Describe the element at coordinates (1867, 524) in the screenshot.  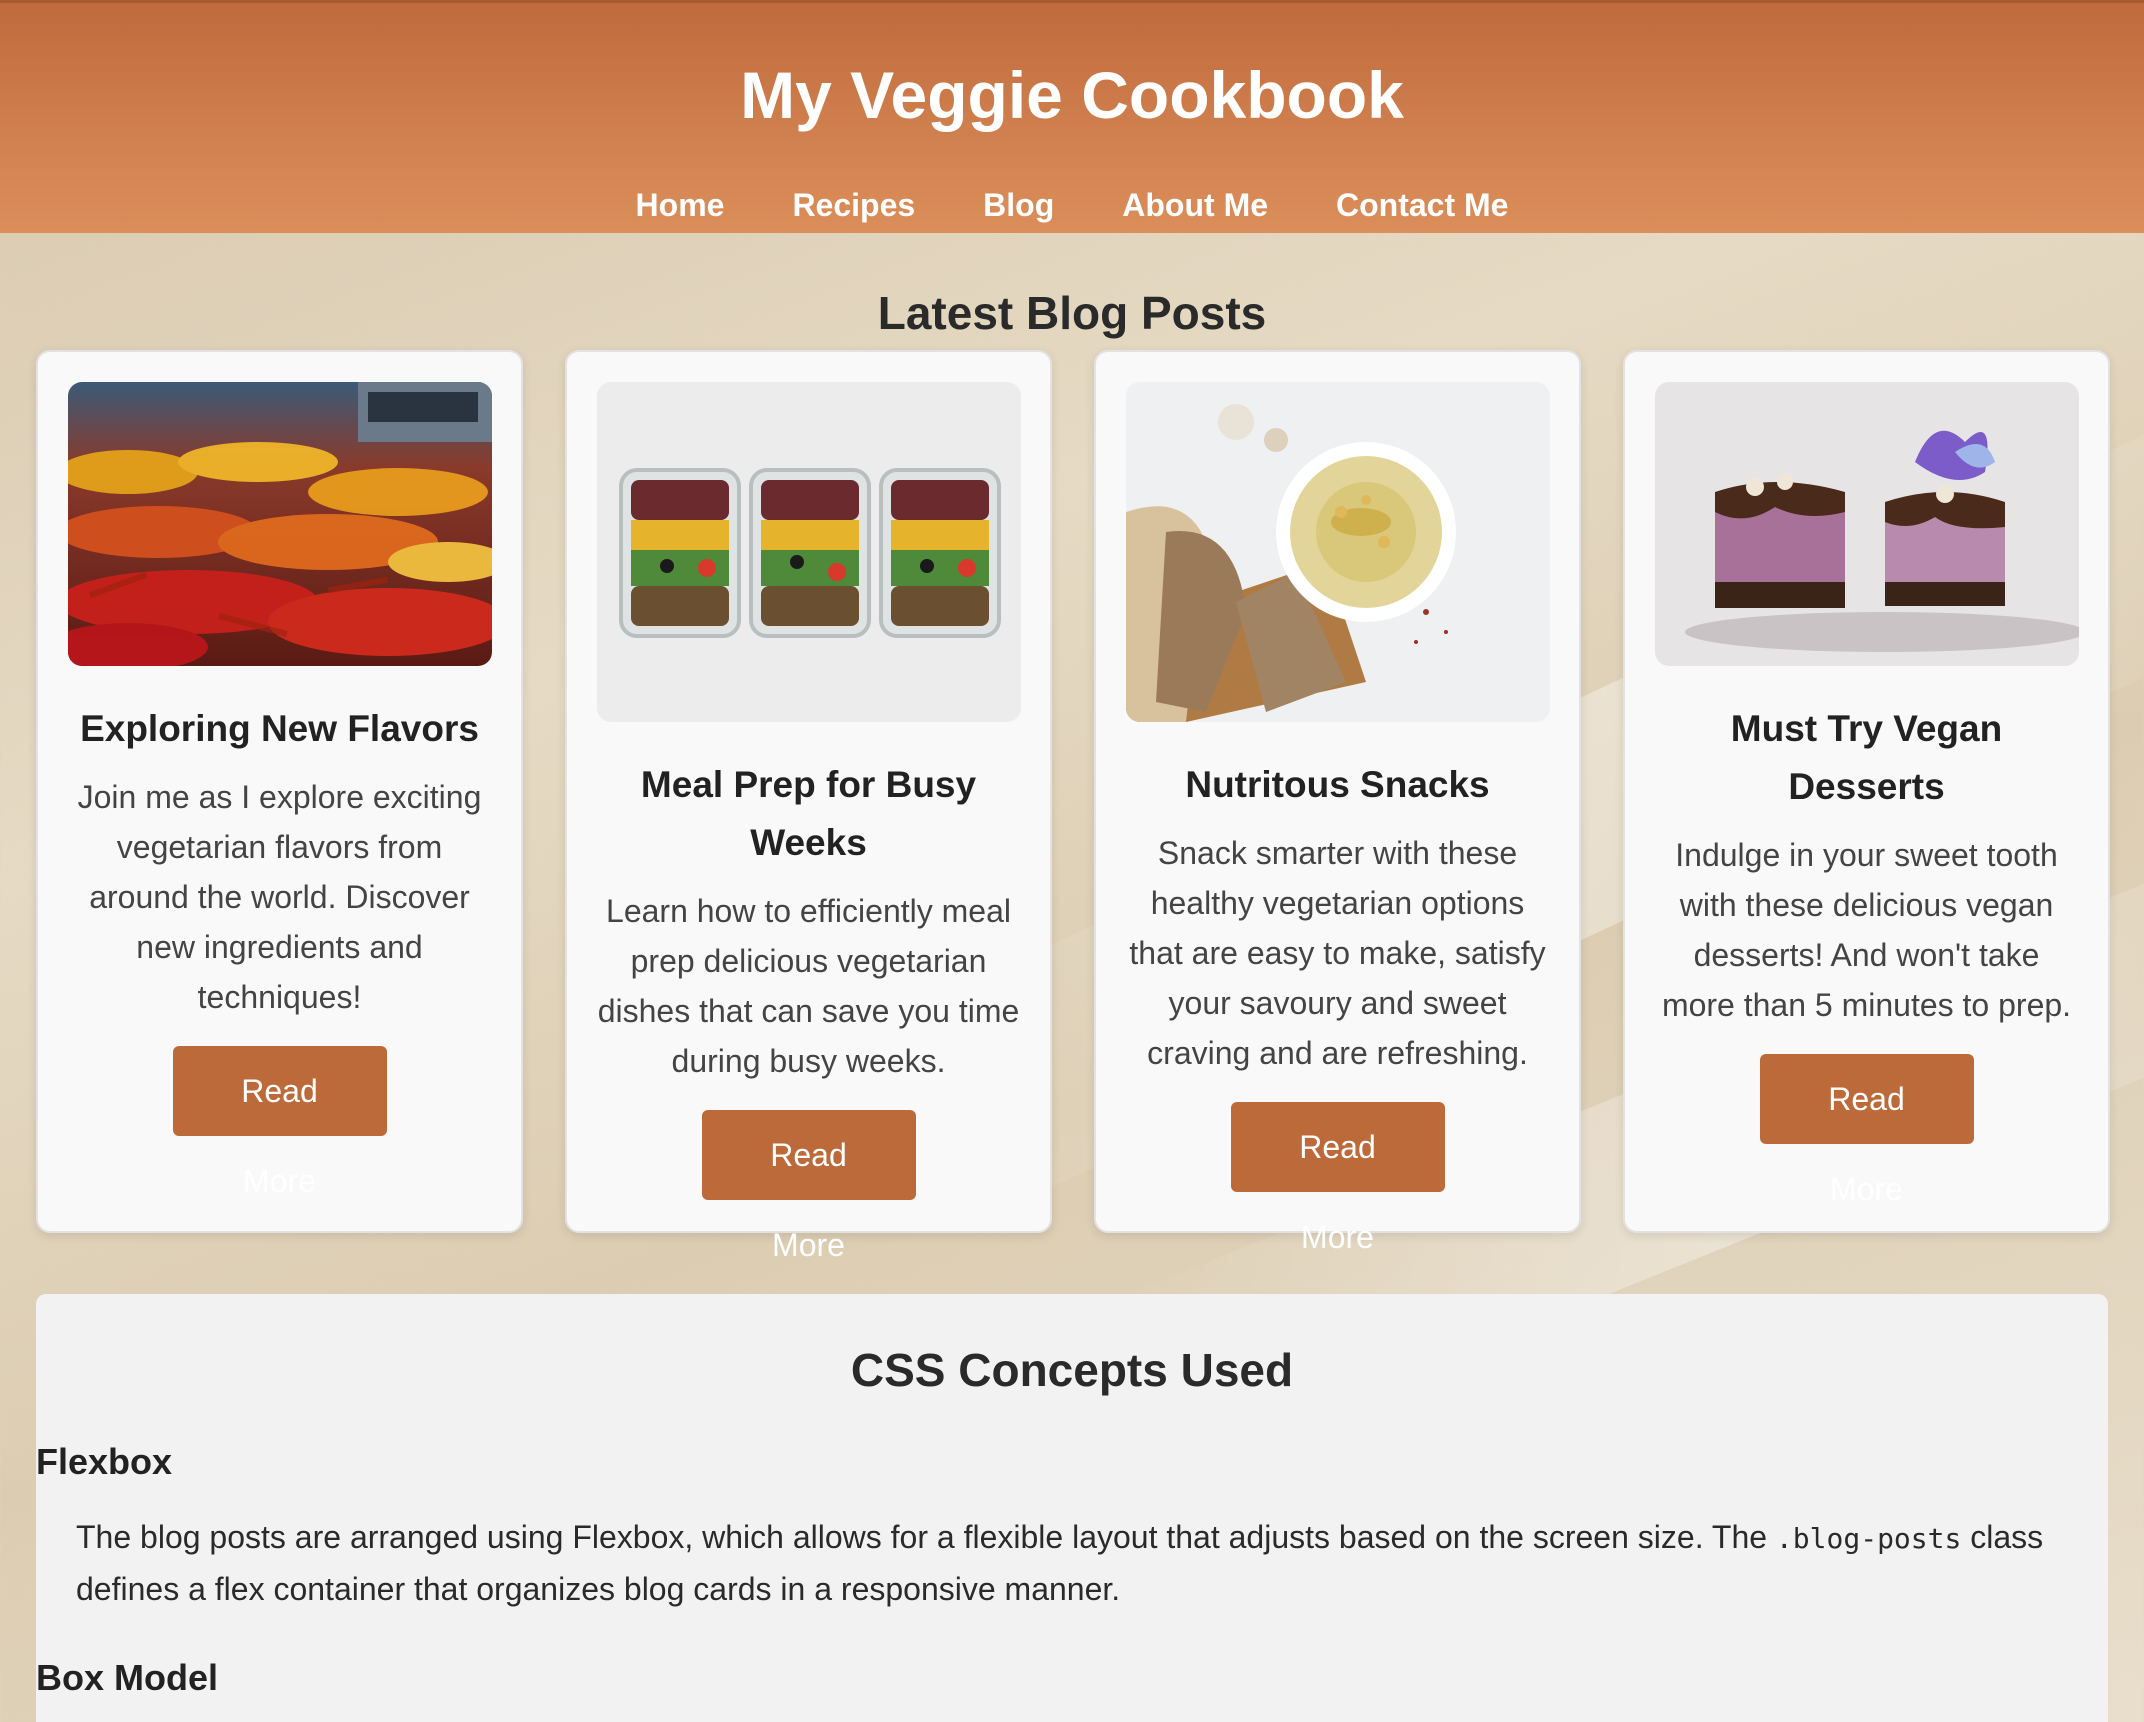
I see `vegan-desserts-image` at that location.